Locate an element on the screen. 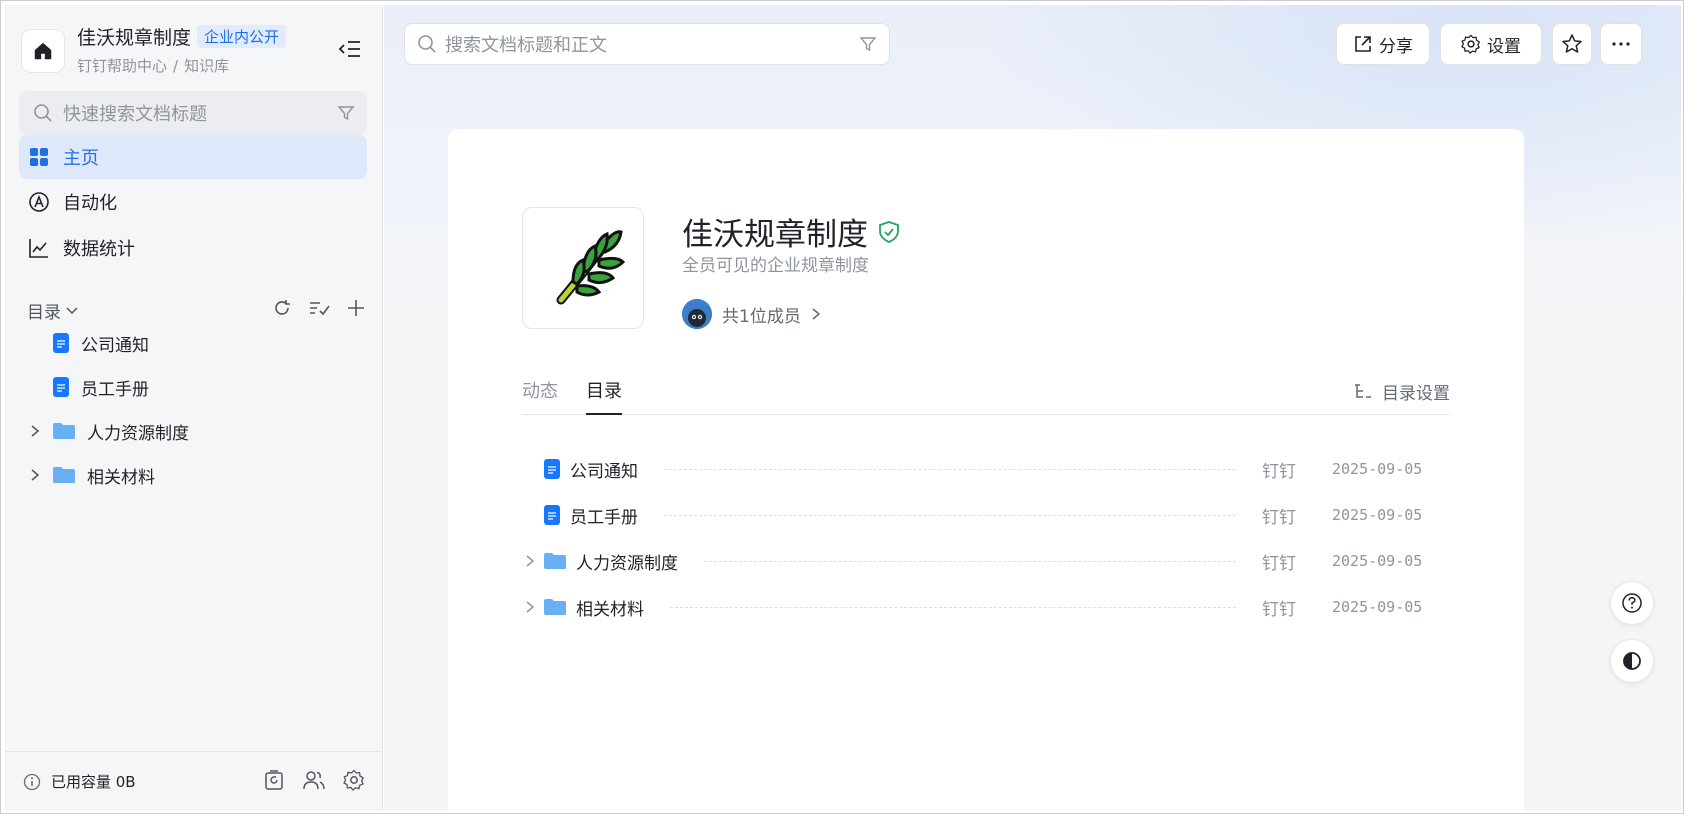  home-button is located at coordinates (43, 51).